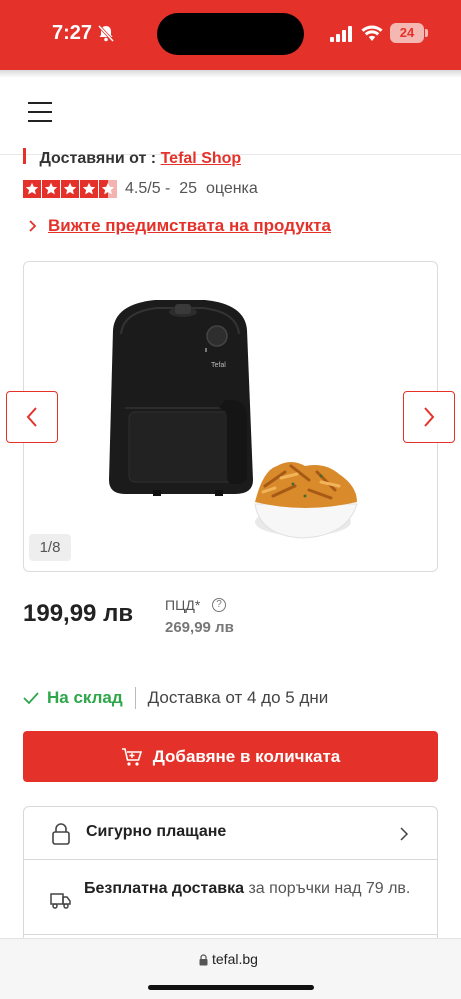  I want to click on hamburger-menu-icon, so click(40, 113).